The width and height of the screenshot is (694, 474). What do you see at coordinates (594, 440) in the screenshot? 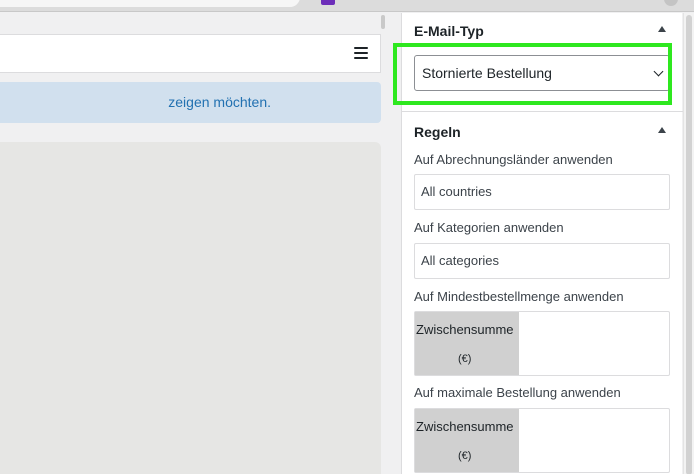
I see `max-order-input` at bounding box center [594, 440].